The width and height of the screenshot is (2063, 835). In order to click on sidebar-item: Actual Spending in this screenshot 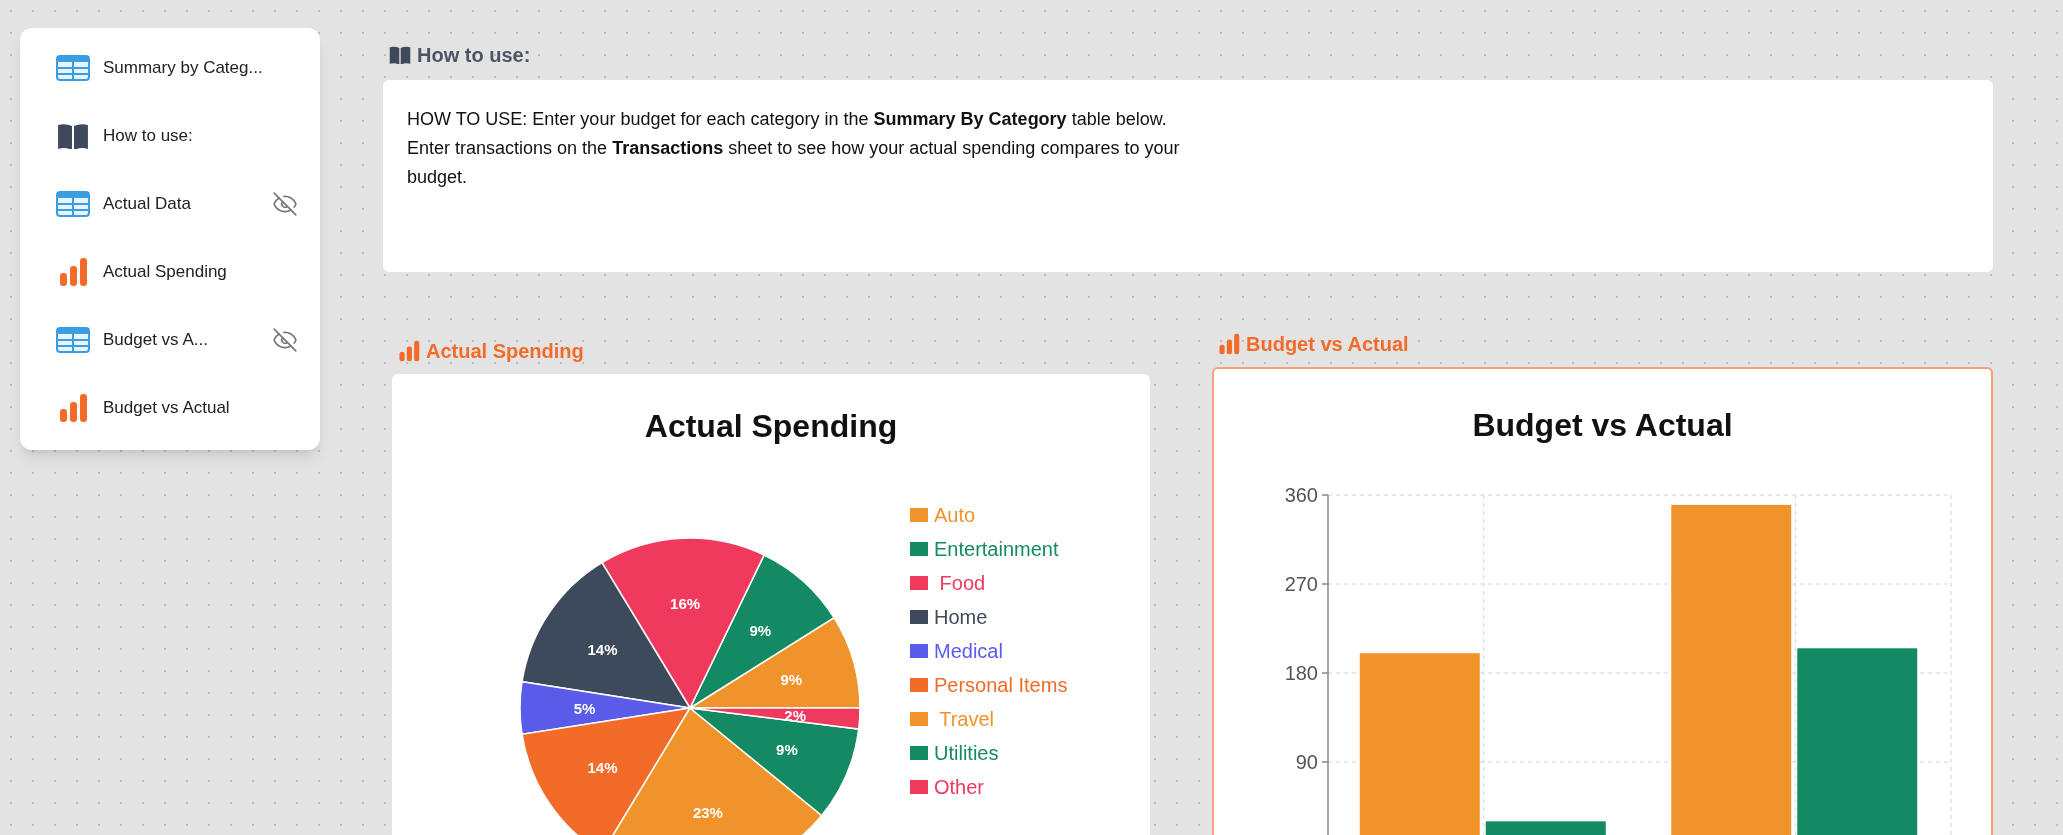, I will do `click(170, 272)`.